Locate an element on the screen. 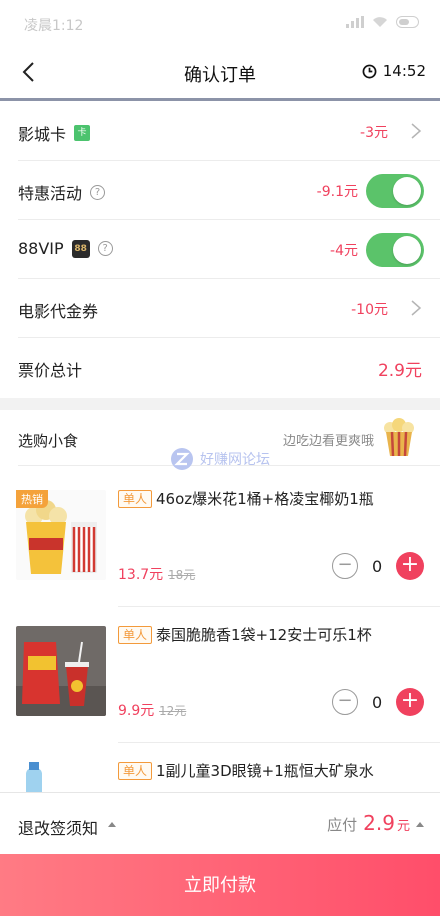  special-offer-value: -9.1元 is located at coordinates (337, 192).